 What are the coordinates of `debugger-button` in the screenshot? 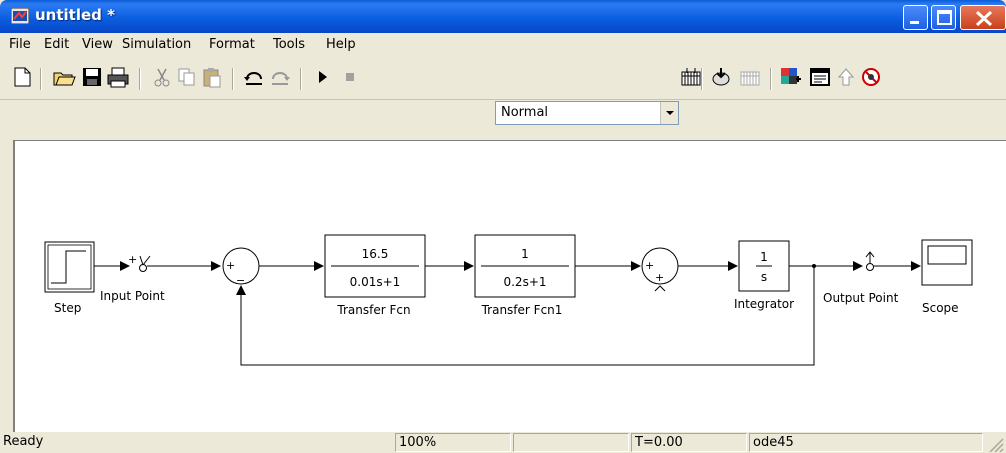 It's located at (871, 77).